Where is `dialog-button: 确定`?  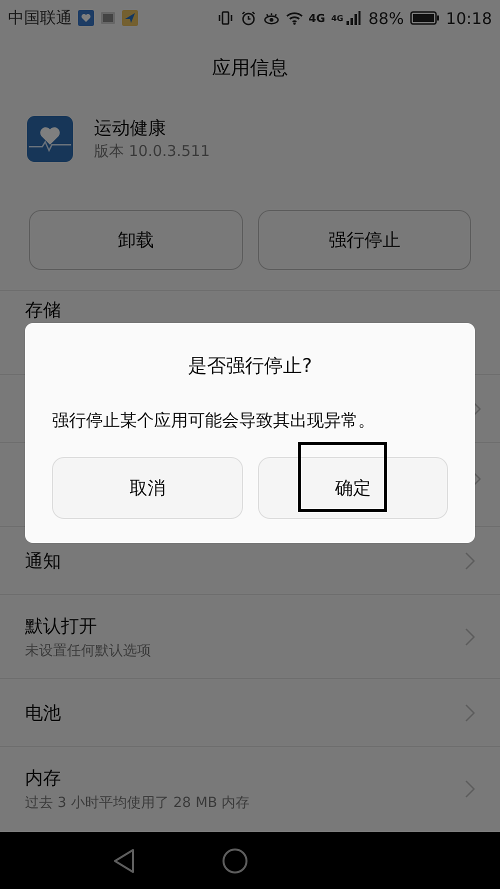
dialog-button: 确定 is located at coordinates (353, 488).